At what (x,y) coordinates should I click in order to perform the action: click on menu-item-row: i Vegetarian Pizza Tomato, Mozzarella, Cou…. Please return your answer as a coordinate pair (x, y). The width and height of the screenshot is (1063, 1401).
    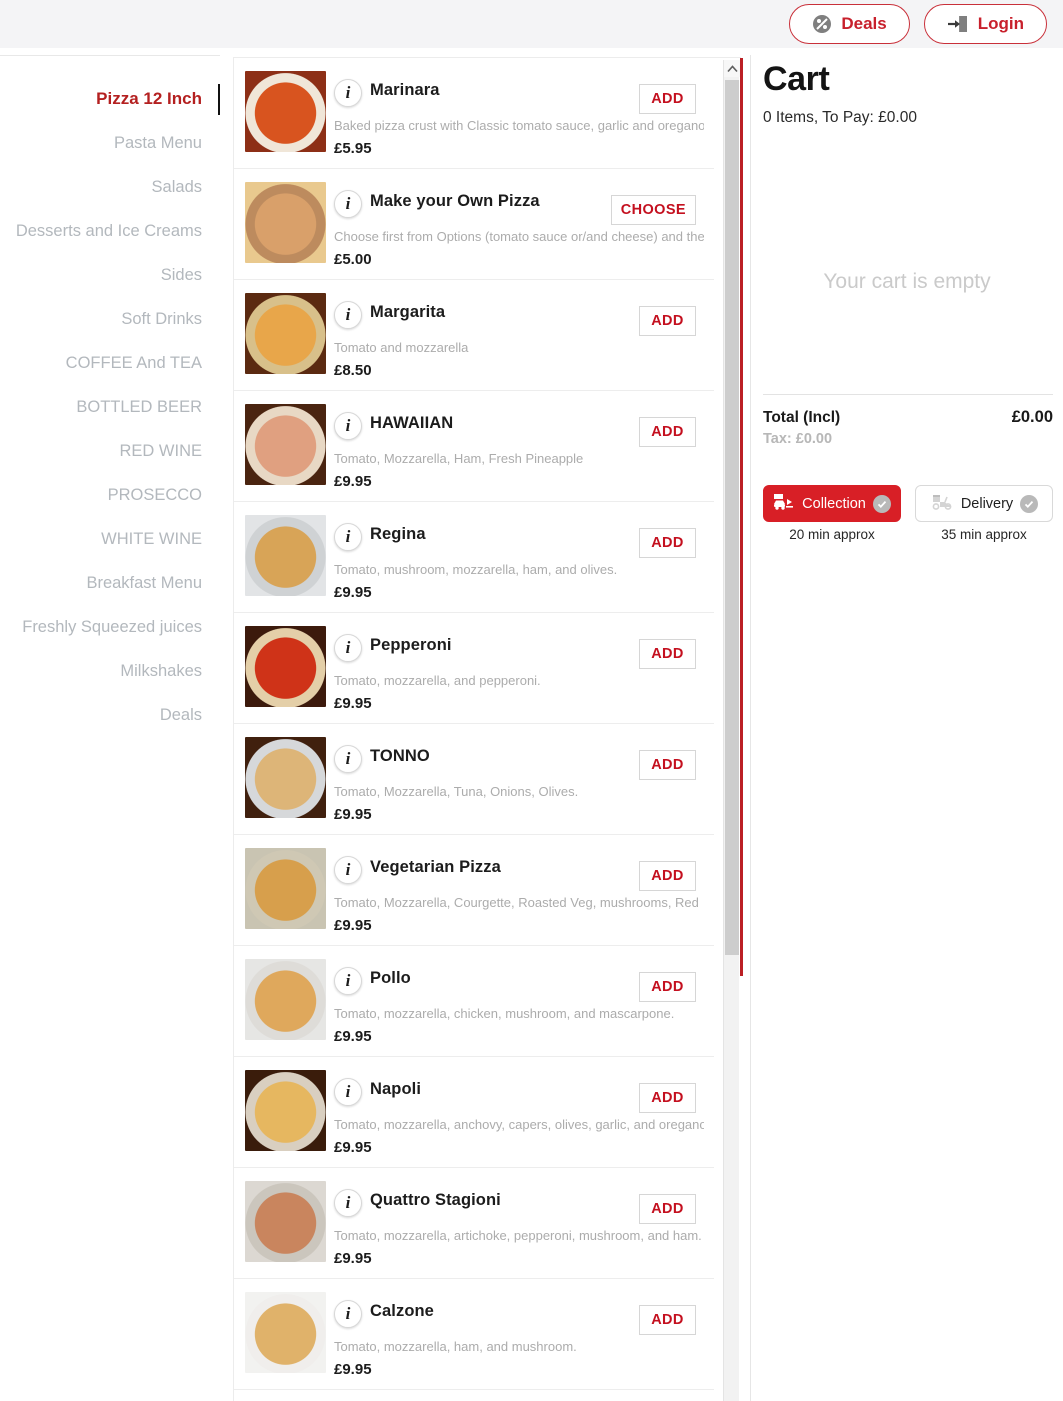
    Looking at the image, I should click on (474, 890).